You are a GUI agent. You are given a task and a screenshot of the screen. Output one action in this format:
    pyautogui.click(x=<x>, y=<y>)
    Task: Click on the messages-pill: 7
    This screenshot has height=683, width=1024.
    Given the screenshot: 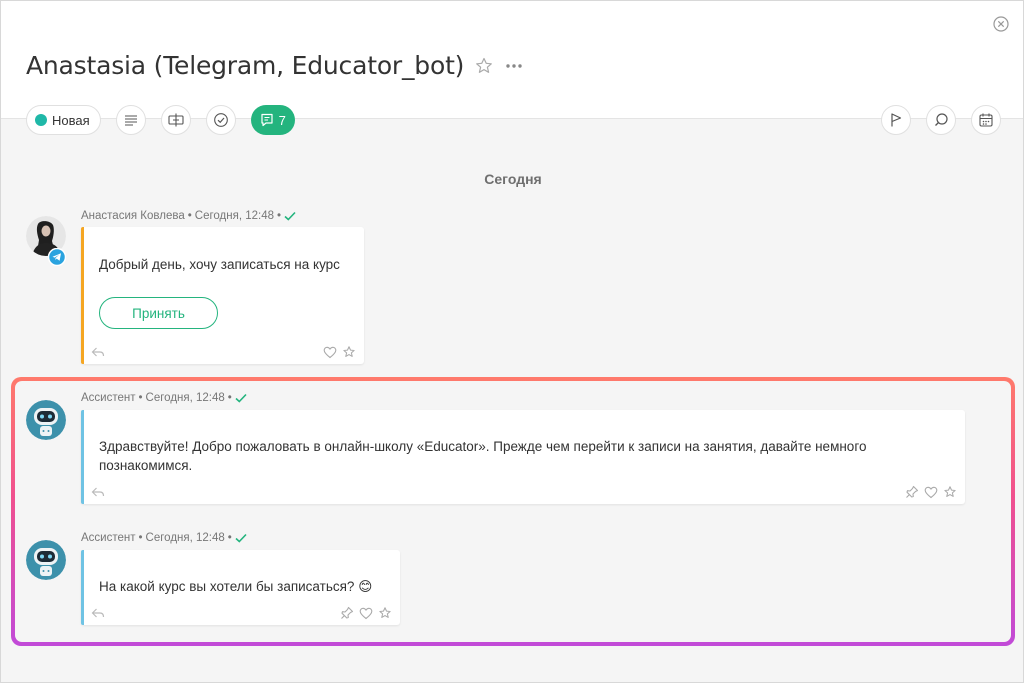 What is the action you would take?
    pyautogui.click(x=272, y=120)
    